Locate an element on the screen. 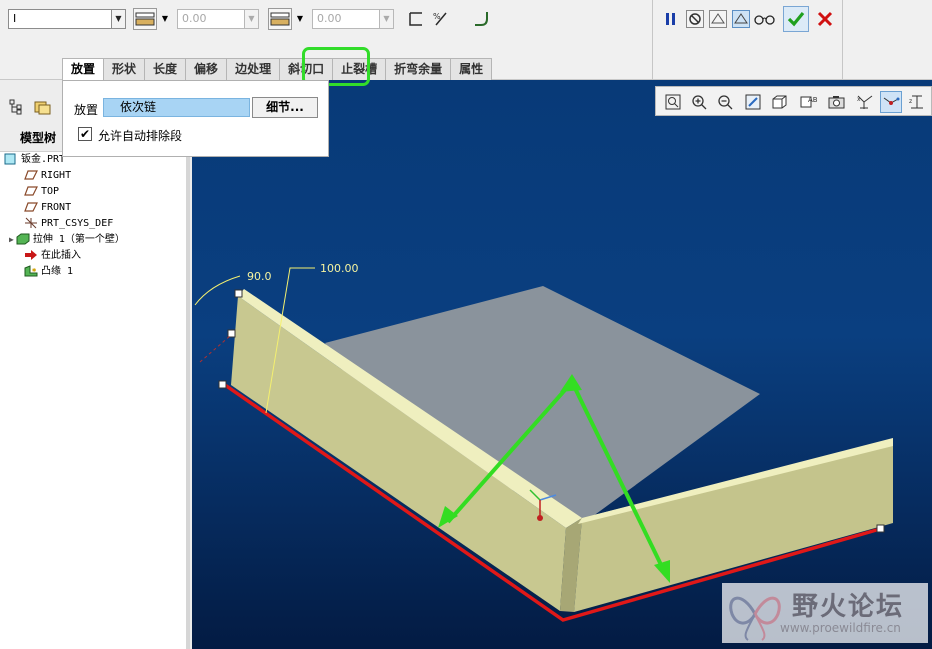  tree-node-top: TOP is located at coordinates (41, 192).